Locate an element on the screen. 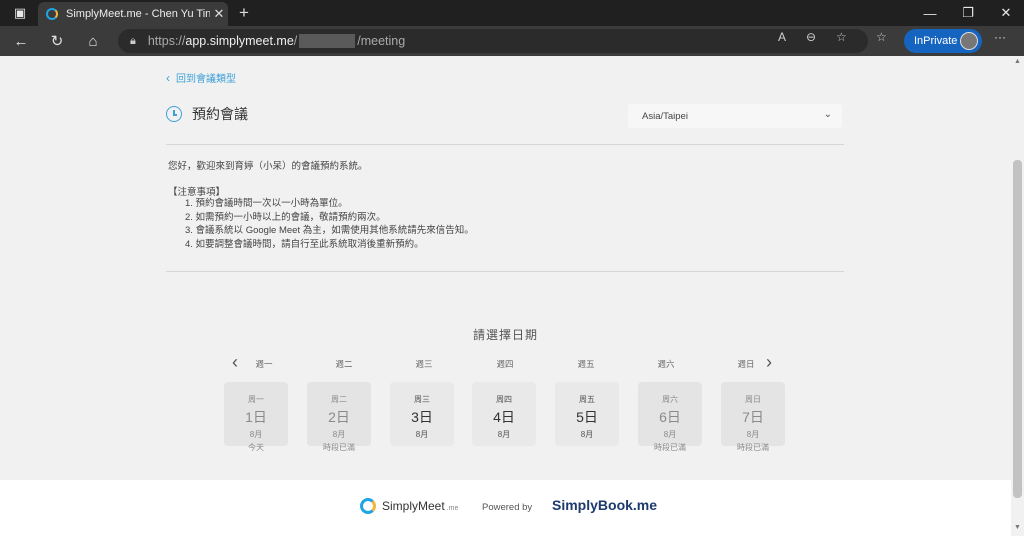 The height and width of the screenshot is (536, 1024). day-weekday: 周六 is located at coordinates (670, 399).